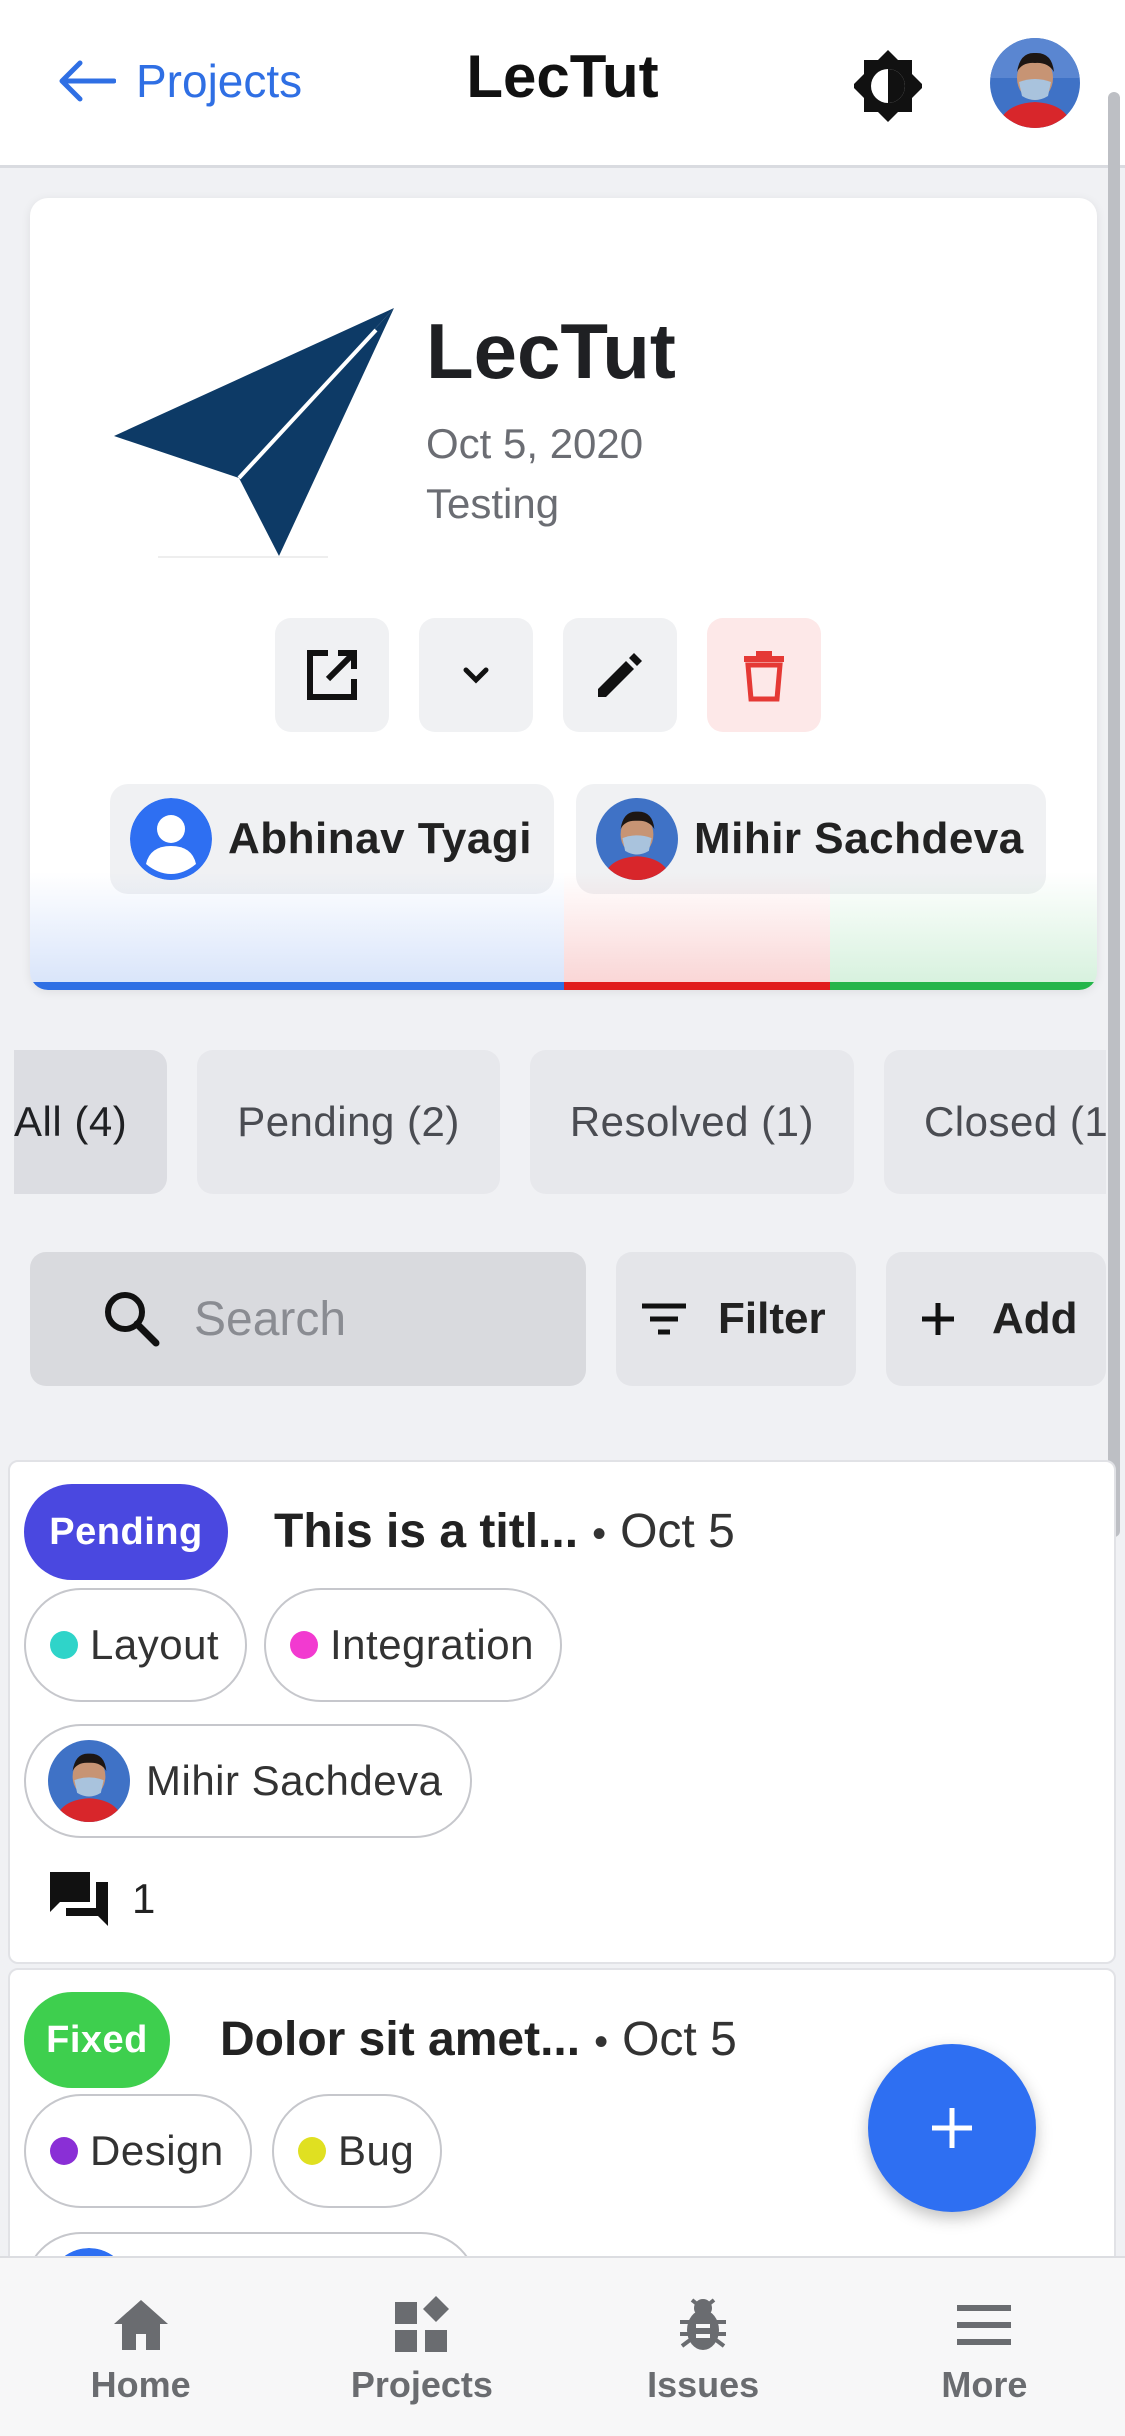 This screenshot has width=1125, height=2436. I want to click on label-chip: Bug, so click(357, 2151).